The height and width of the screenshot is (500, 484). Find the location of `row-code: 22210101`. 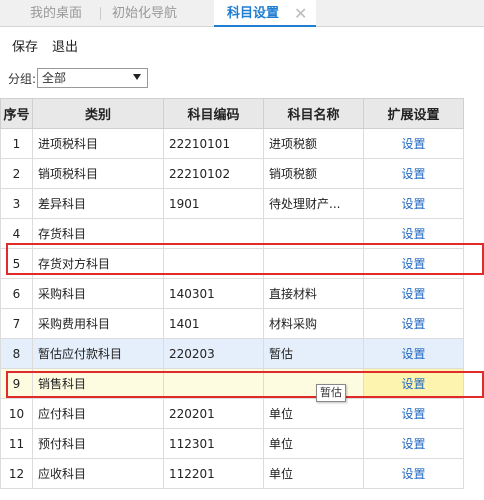

row-code: 22210101 is located at coordinates (213, 143).